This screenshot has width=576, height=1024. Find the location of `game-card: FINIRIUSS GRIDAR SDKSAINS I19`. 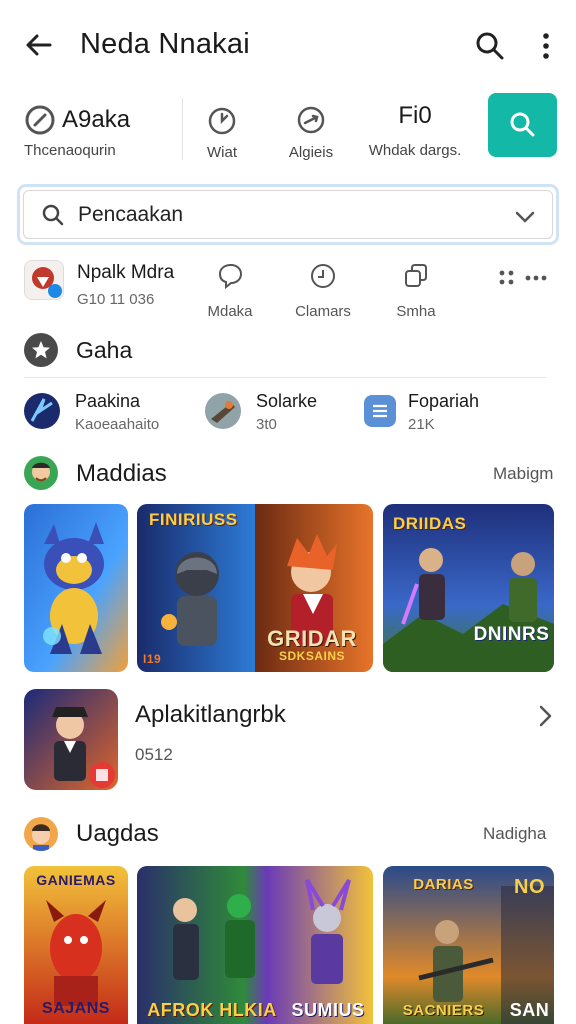

game-card: FINIRIUSS GRIDAR SDKSAINS I19 is located at coordinates (255, 588).